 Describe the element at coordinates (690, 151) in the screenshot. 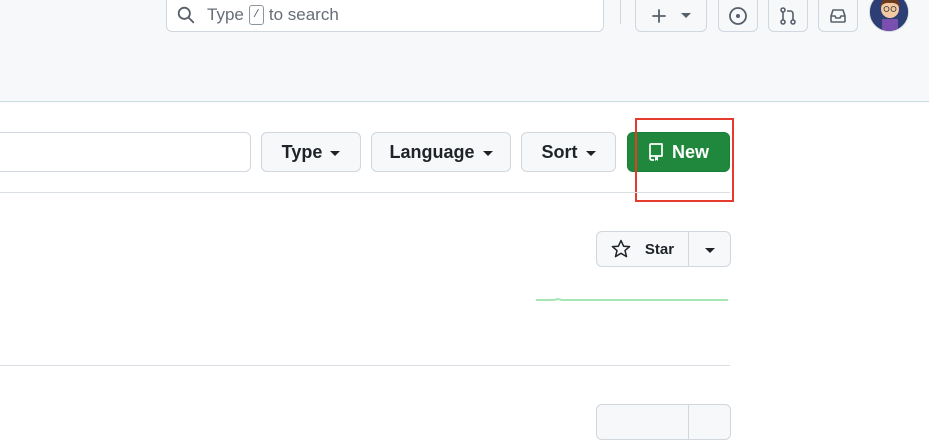

I see `new-button-label: New` at that location.